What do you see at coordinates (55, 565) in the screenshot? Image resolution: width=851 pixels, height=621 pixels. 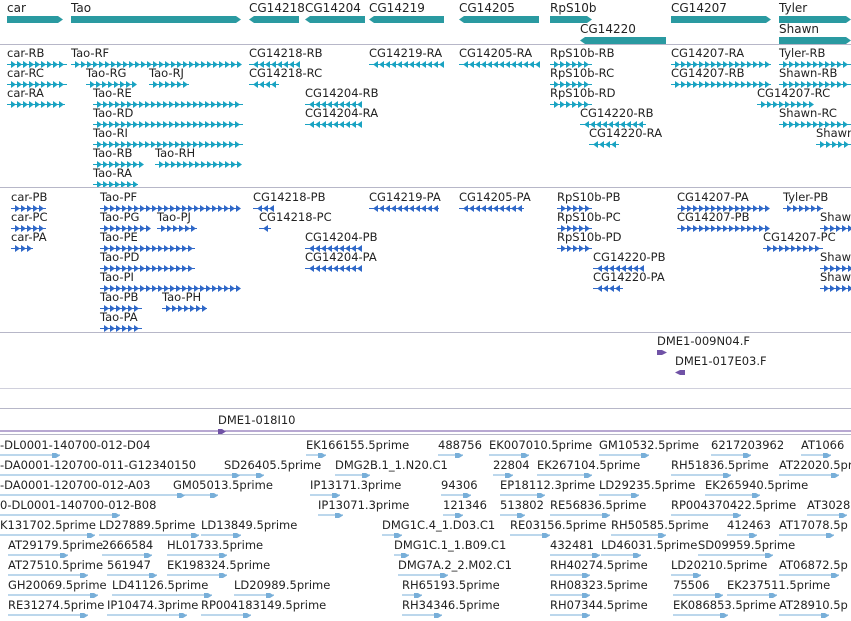 I see `est-label: AT27510.5prime` at bounding box center [55, 565].